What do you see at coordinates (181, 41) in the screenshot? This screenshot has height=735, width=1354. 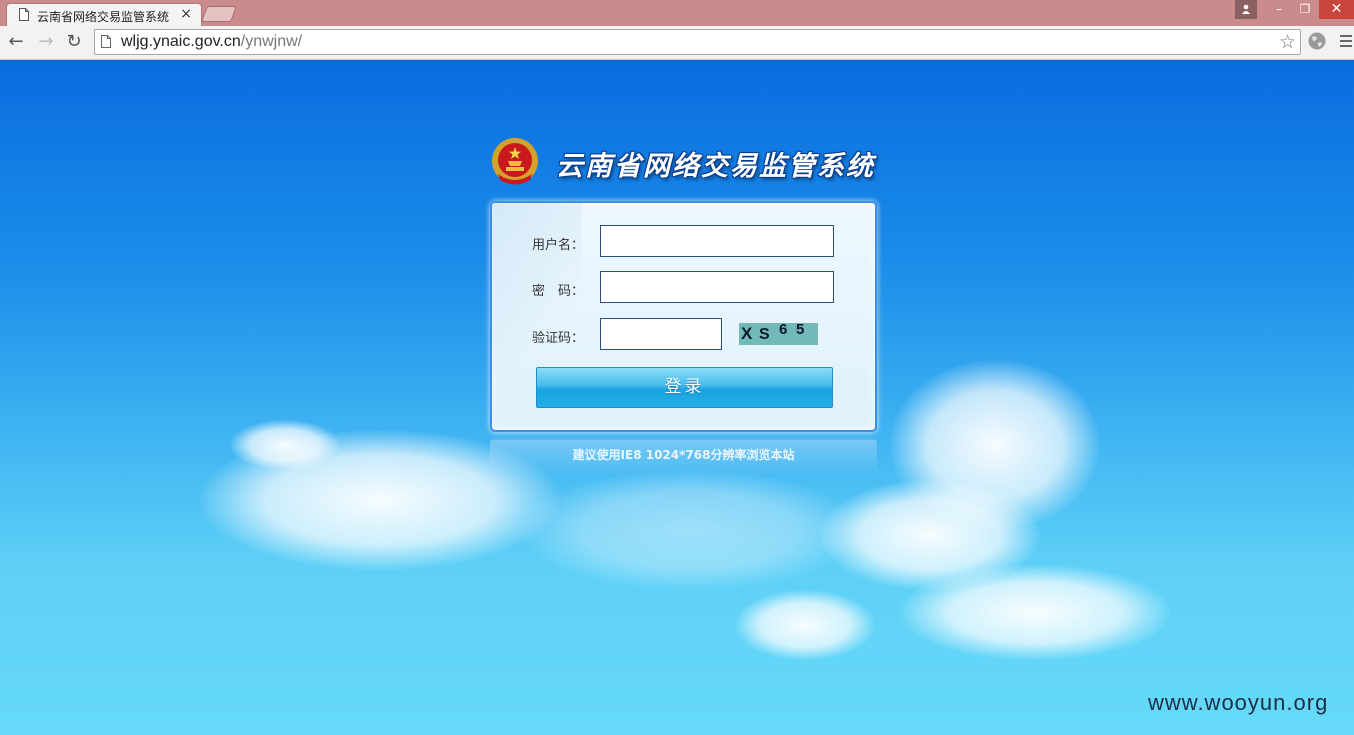 I see `url-host: wljg.ynaic.gov.cn` at bounding box center [181, 41].